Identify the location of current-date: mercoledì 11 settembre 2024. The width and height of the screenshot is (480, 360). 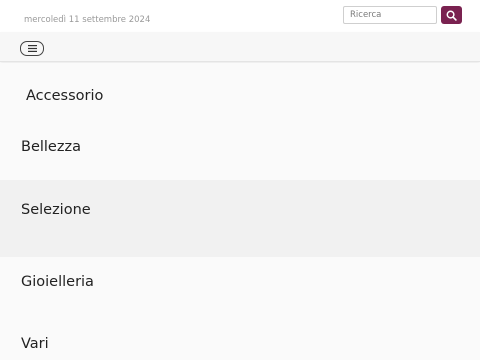
(87, 20).